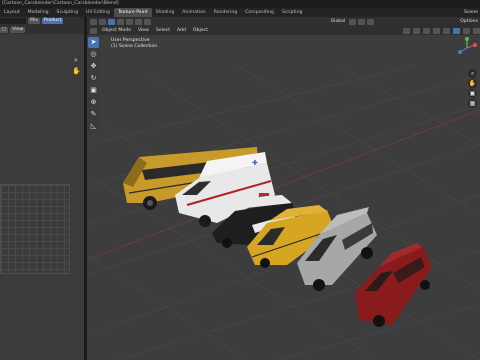 The height and width of the screenshot is (360, 480). Describe the element at coordinates (4, 29) in the screenshot. I see `editor-type-icon: ▢` at that location.